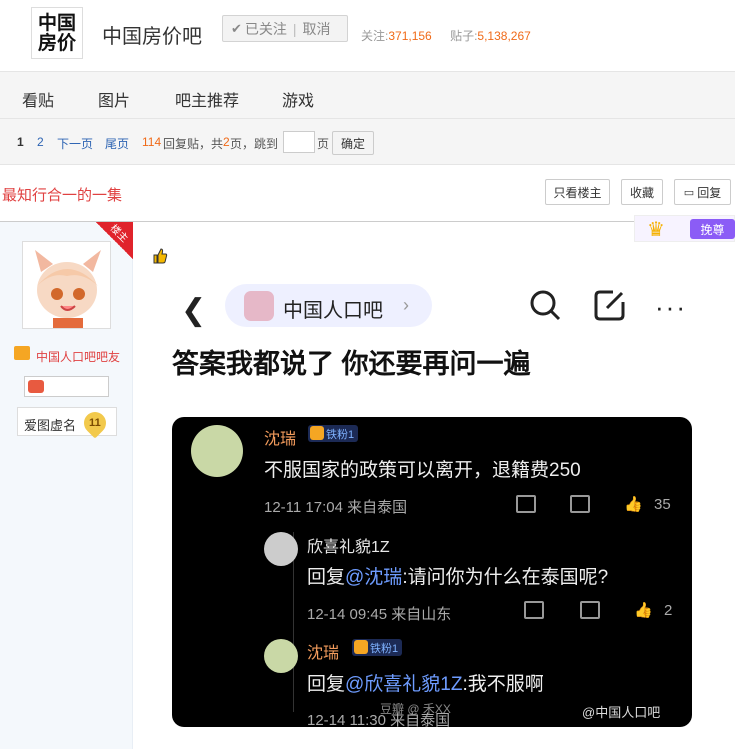 The width and height of the screenshot is (735, 749). What do you see at coordinates (193, 144) in the screenshot?
I see `reply-count-text: 回复贴，共` at bounding box center [193, 144].